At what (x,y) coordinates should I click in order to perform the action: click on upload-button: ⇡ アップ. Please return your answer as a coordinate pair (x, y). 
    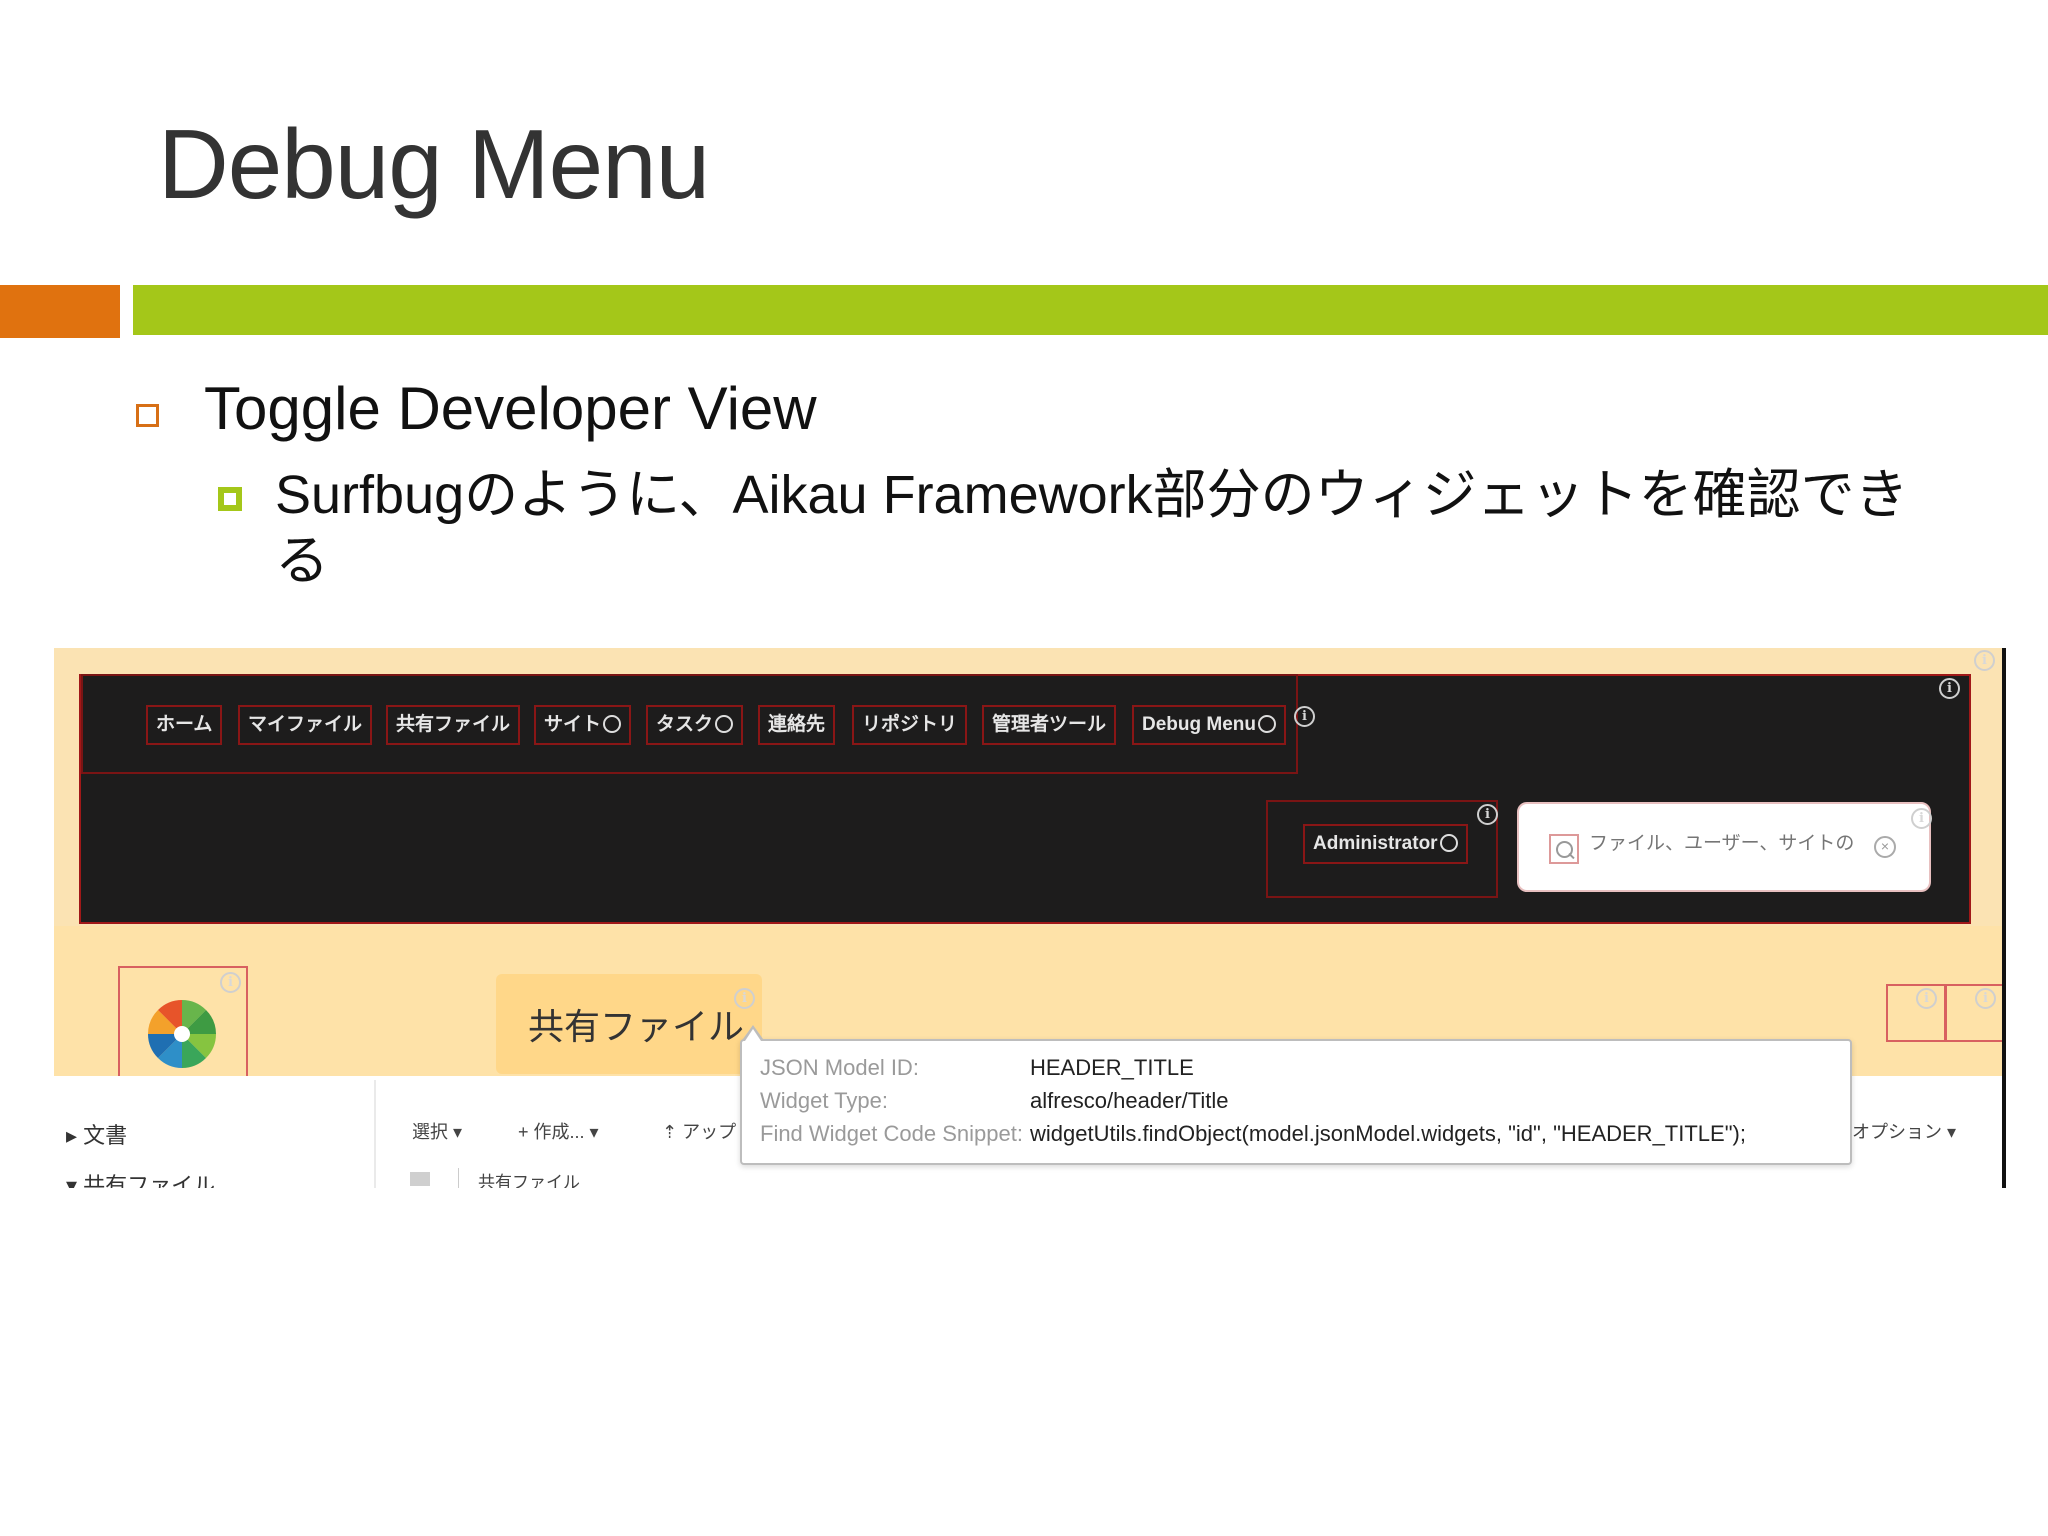
    Looking at the image, I should click on (699, 1131).